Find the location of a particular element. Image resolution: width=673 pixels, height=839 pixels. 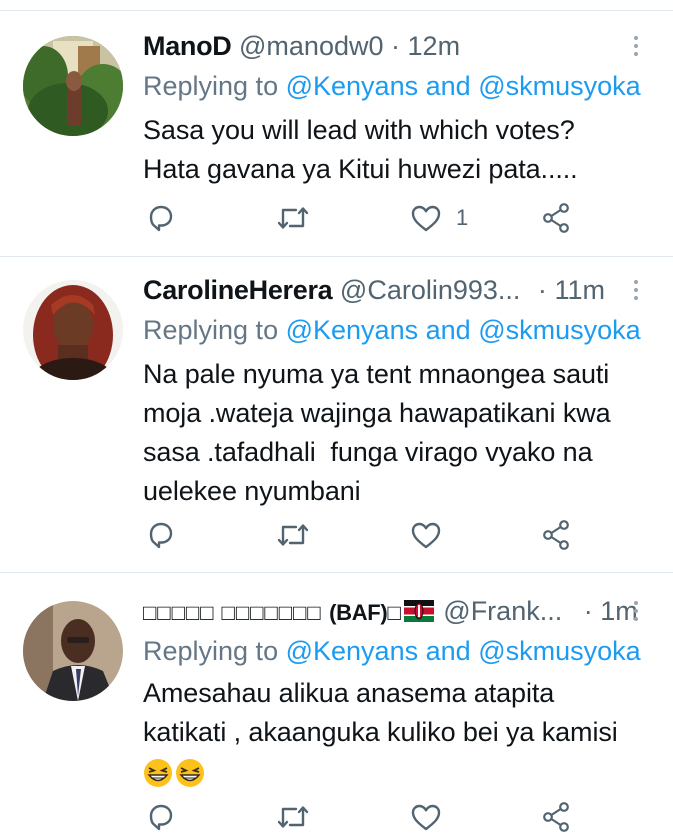

kenya-flag-icon is located at coordinates (418, 613).